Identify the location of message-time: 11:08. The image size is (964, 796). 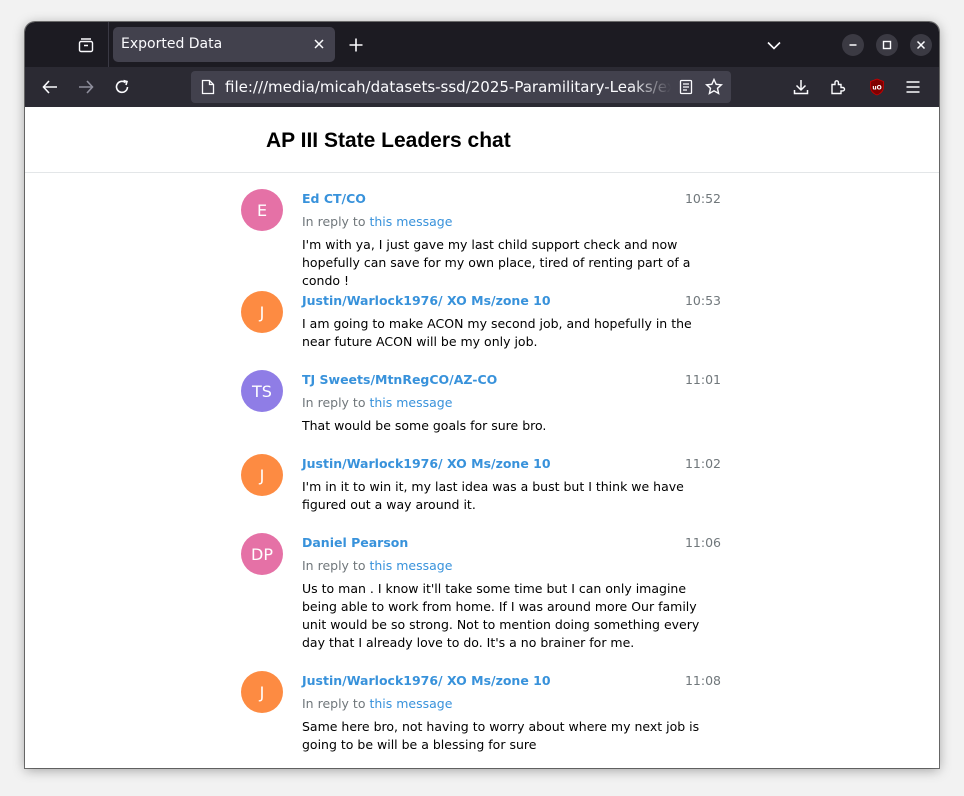
(702, 680).